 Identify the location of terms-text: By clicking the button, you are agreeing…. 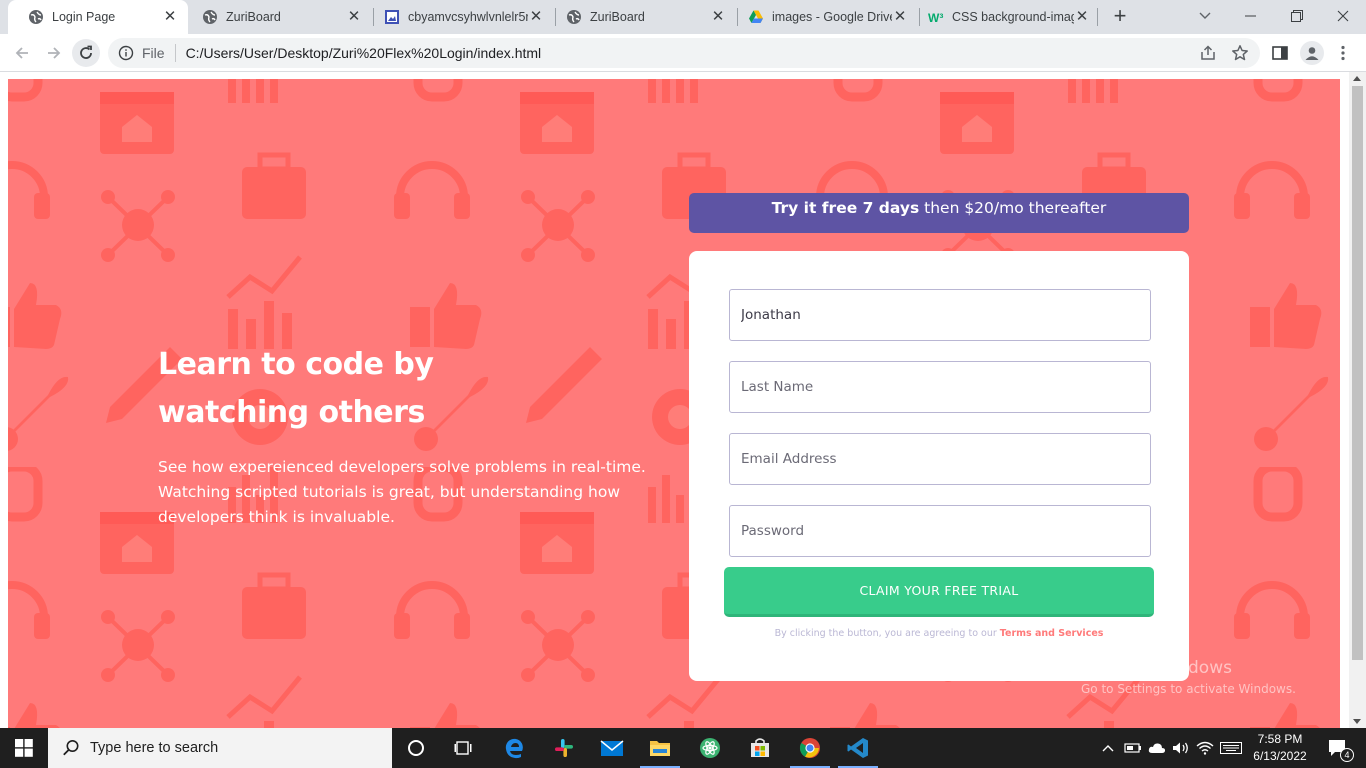
(887, 633).